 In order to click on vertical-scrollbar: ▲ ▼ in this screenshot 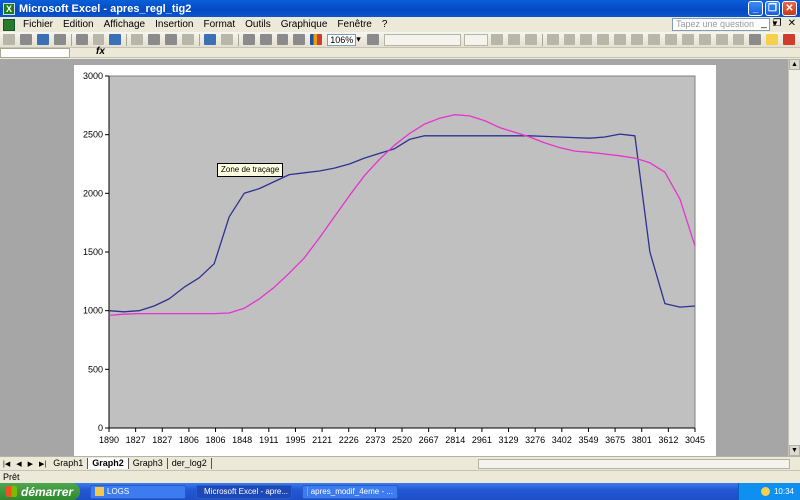, I will do `click(794, 257)`.